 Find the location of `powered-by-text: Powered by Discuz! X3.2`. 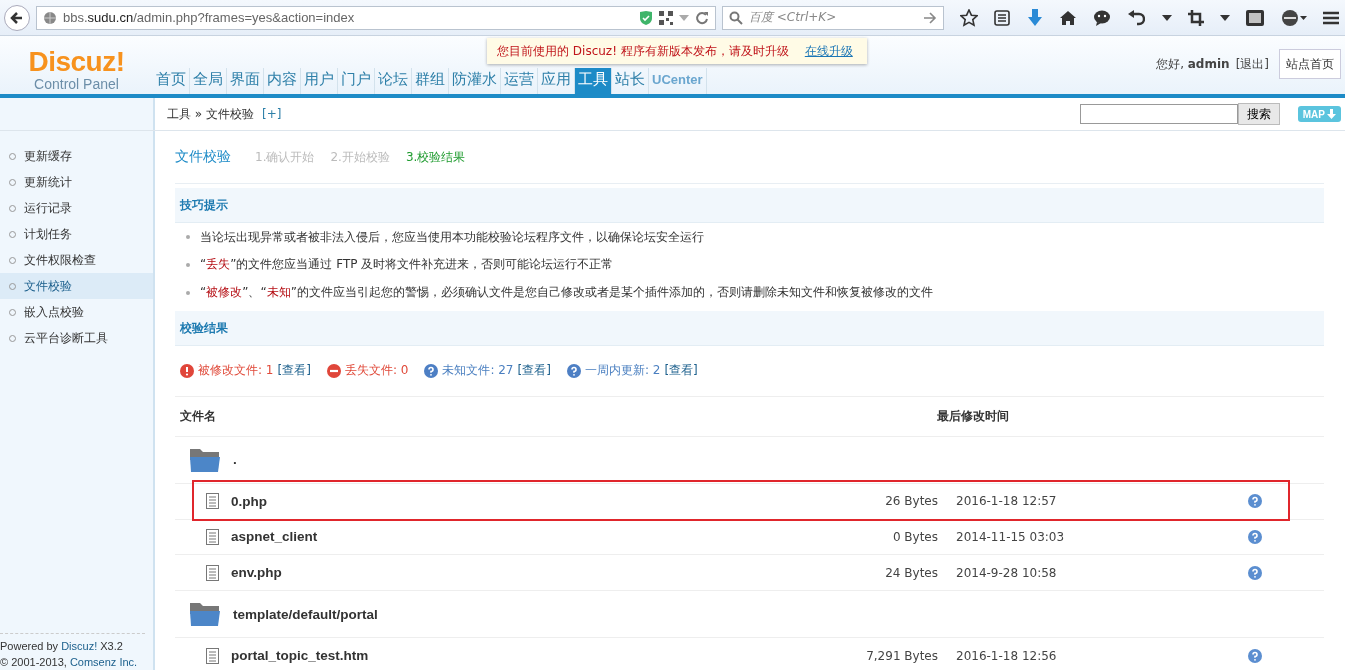

powered-by-text: Powered by Discuz! X3.2 is located at coordinates (62, 646).